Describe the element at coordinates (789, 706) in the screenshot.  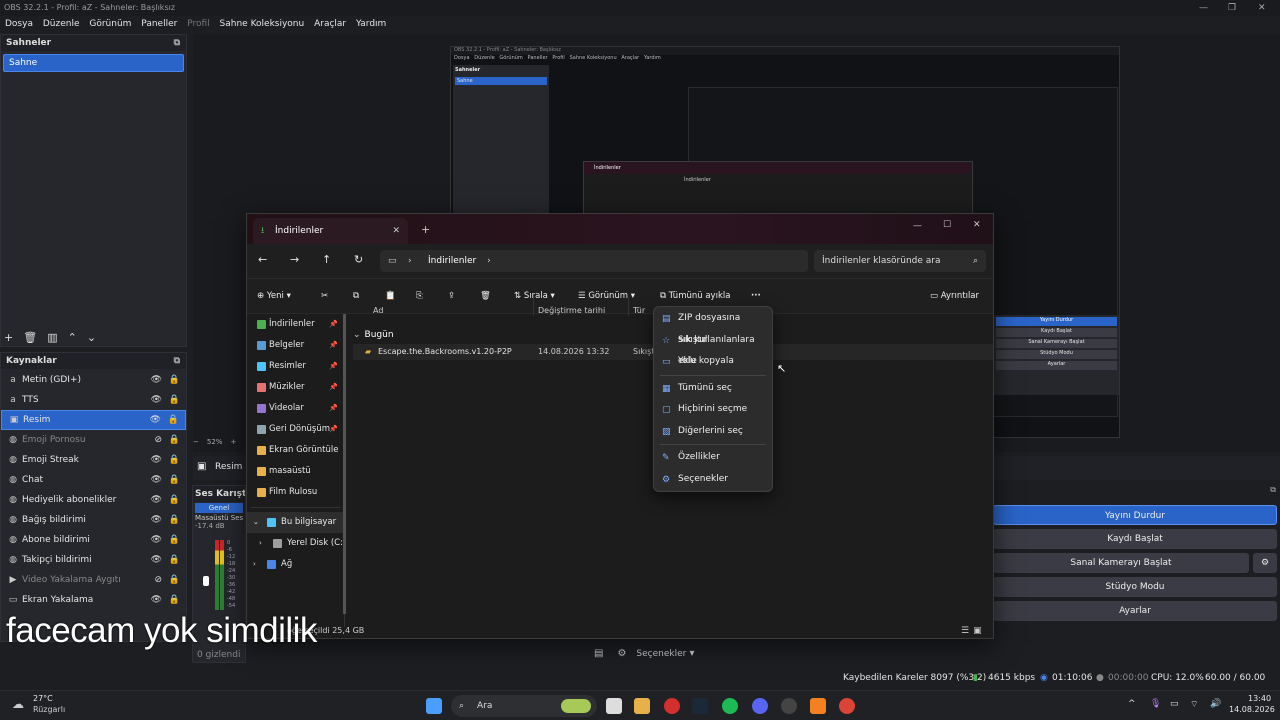
I see `obs-icon` at that location.